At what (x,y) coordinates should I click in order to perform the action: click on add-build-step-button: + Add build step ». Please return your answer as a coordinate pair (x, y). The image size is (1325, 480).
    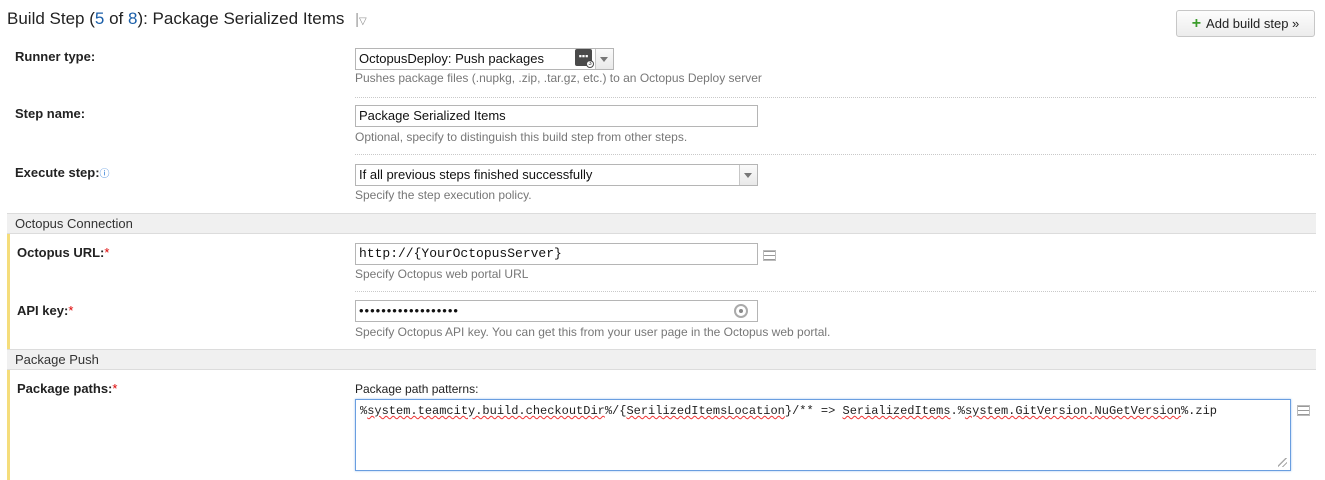
    Looking at the image, I should click on (1245, 23).